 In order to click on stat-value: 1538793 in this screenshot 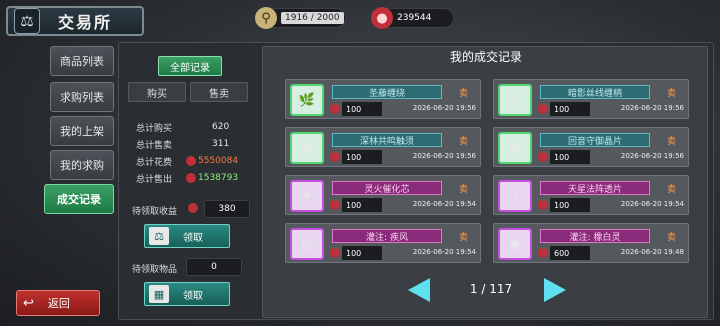, I will do `click(218, 178)`.